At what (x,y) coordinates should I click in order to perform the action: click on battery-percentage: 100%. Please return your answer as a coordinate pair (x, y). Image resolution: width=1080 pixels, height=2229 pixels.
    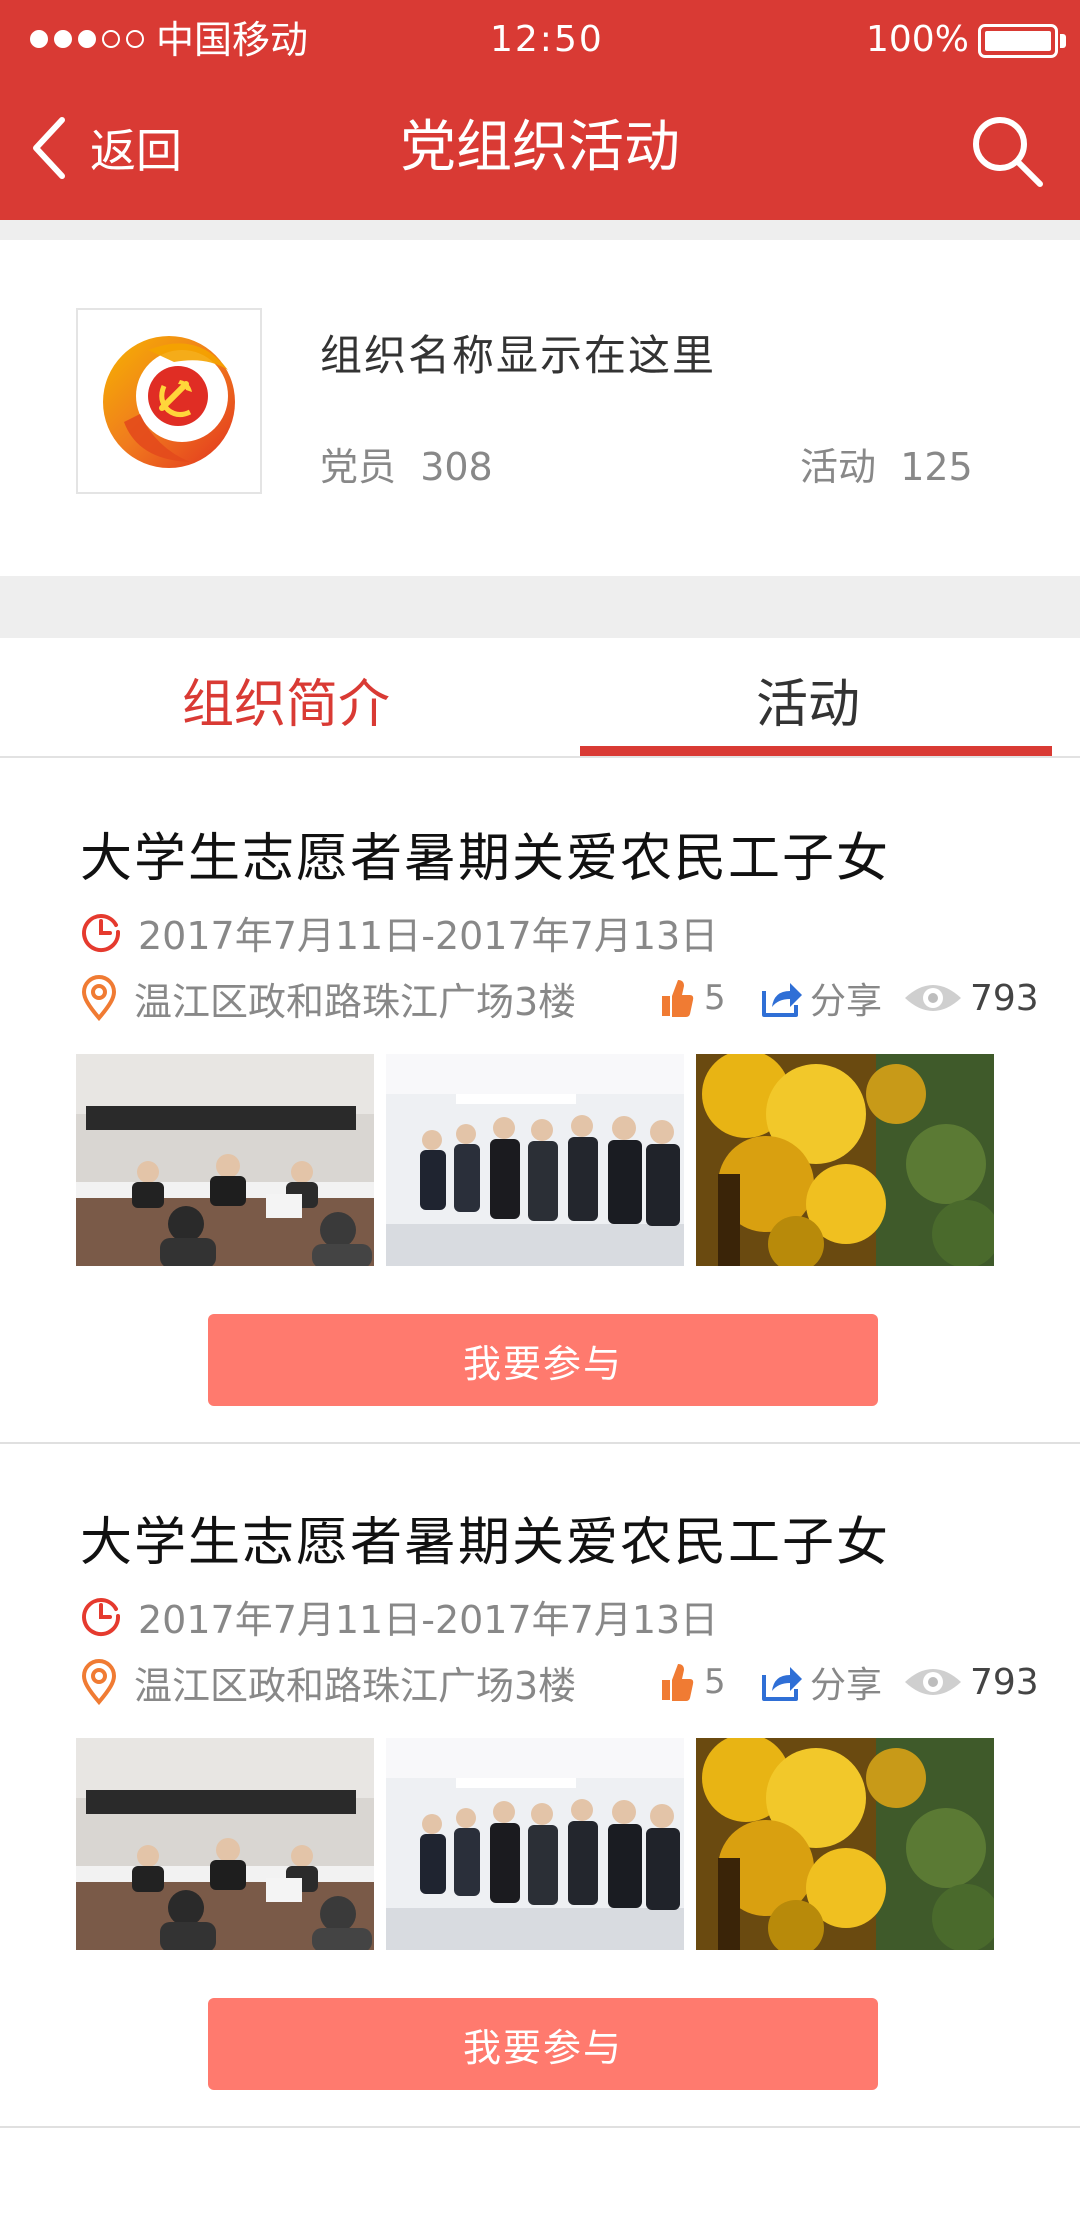
    Looking at the image, I should click on (917, 39).